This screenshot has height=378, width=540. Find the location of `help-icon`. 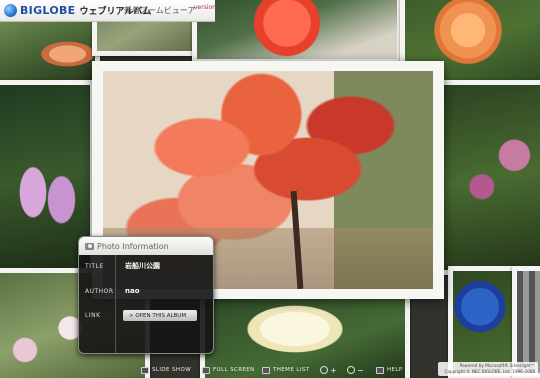

help-icon is located at coordinates (380, 370).